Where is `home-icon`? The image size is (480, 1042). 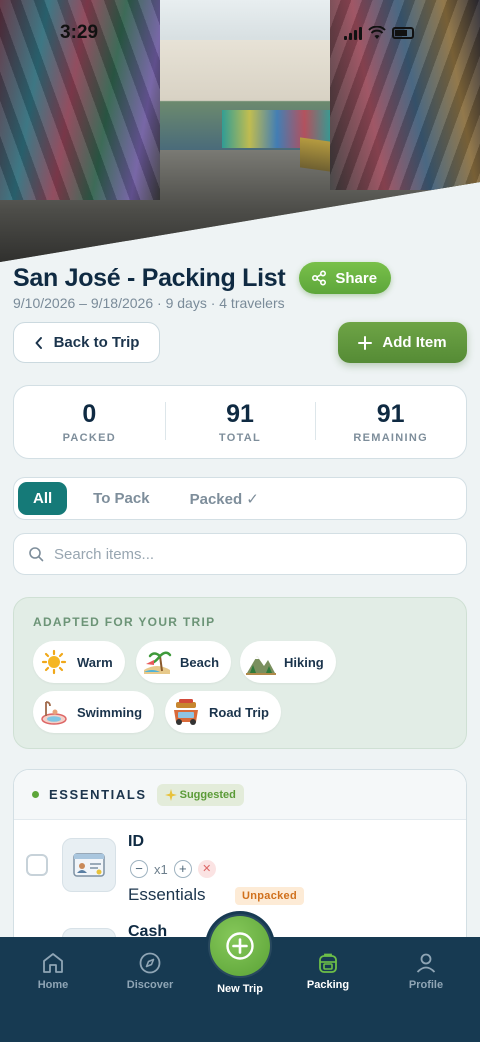
home-icon is located at coordinates (53, 963).